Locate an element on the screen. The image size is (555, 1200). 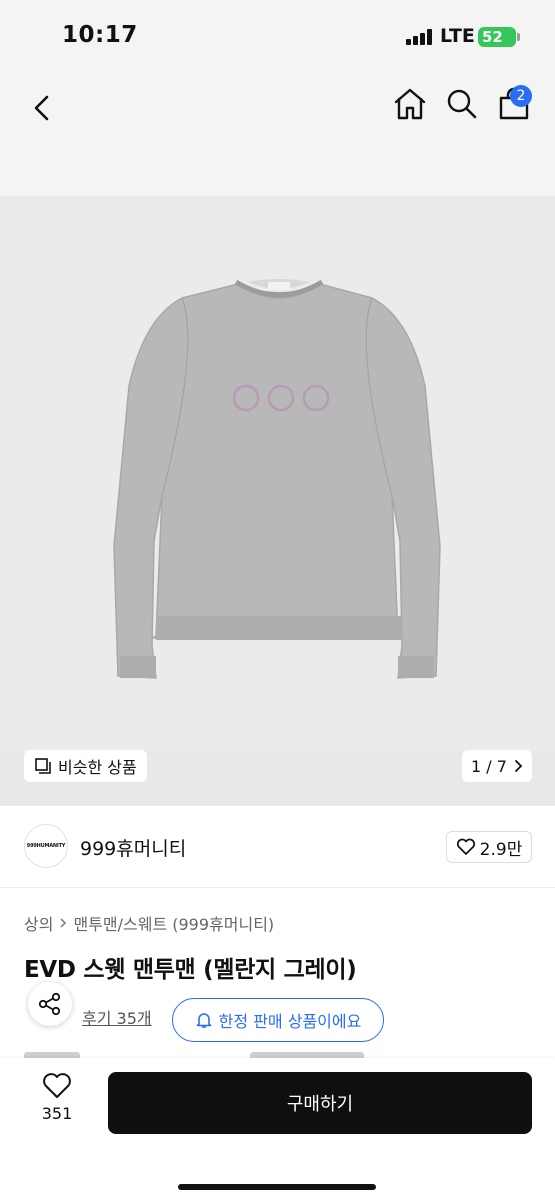
shop-like-button: 2.9만 is located at coordinates (489, 847).